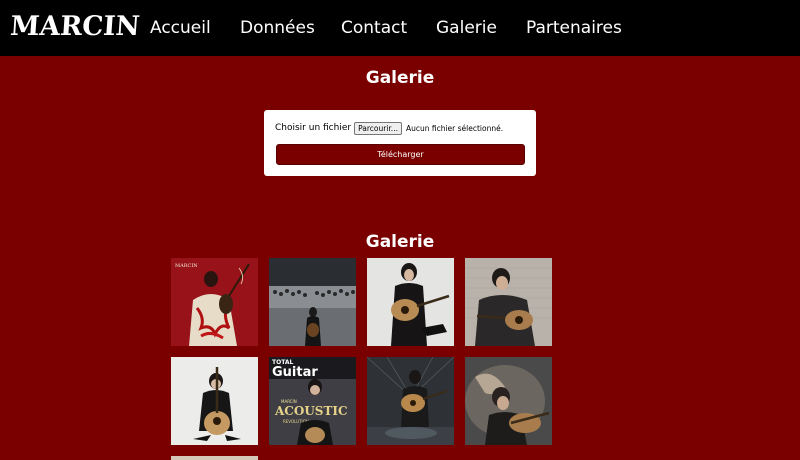 This screenshot has height=460, width=800. I want to click on nav-item-donnees: Données, so click(277, 28).